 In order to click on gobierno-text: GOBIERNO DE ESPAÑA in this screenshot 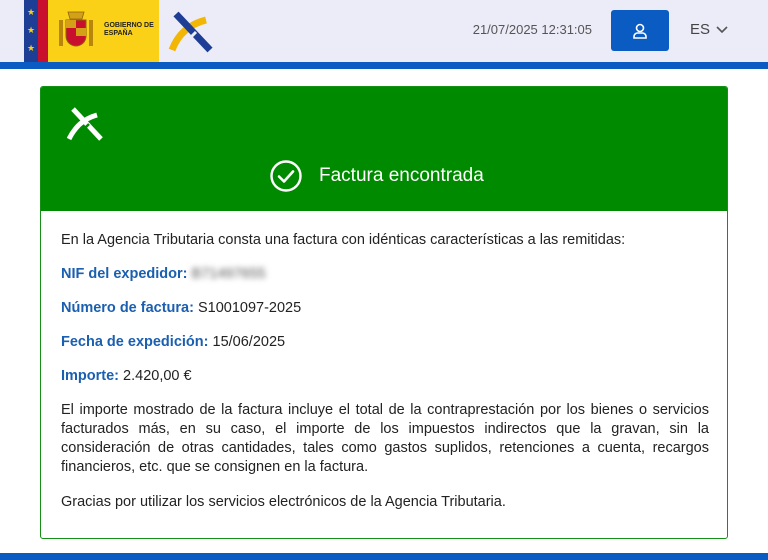, I will do `click(129, 29)`.